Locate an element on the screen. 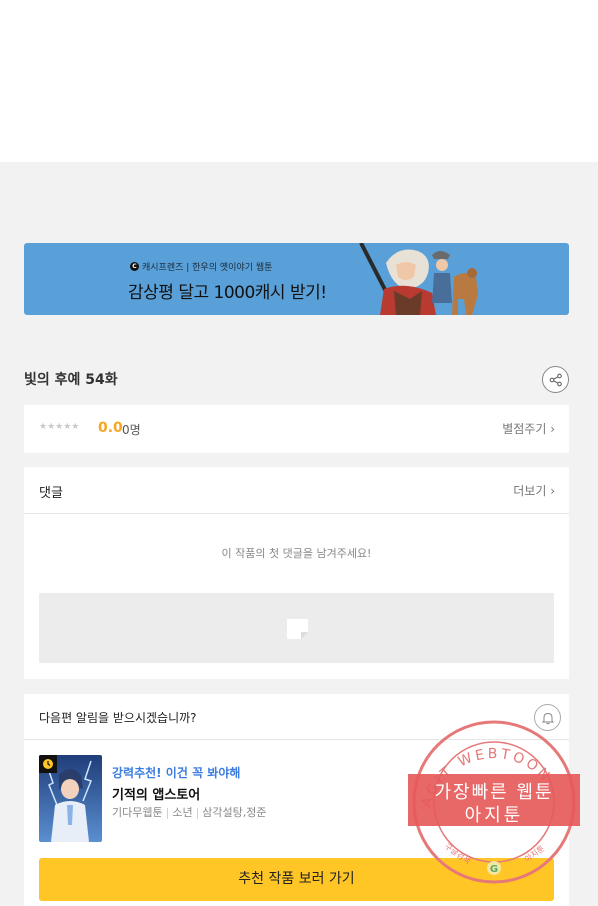  notify-header: 다음편 알림을 받으시겠습니까? is located at coordinates (296, 717).